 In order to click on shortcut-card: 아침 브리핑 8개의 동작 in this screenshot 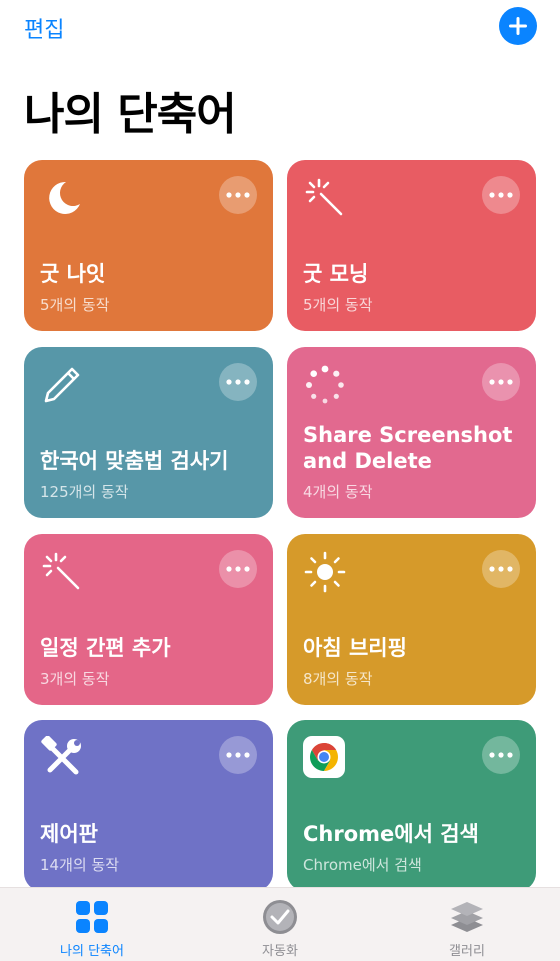, I will do `click(411, 619)`.